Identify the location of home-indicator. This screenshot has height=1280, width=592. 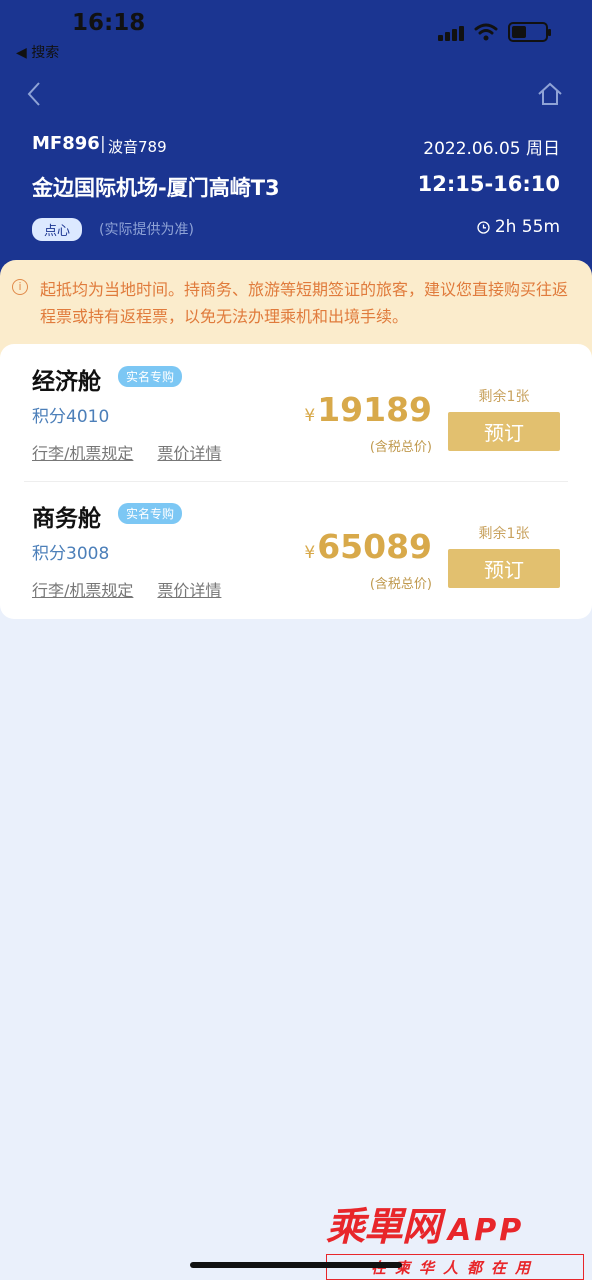
(296, 1265).